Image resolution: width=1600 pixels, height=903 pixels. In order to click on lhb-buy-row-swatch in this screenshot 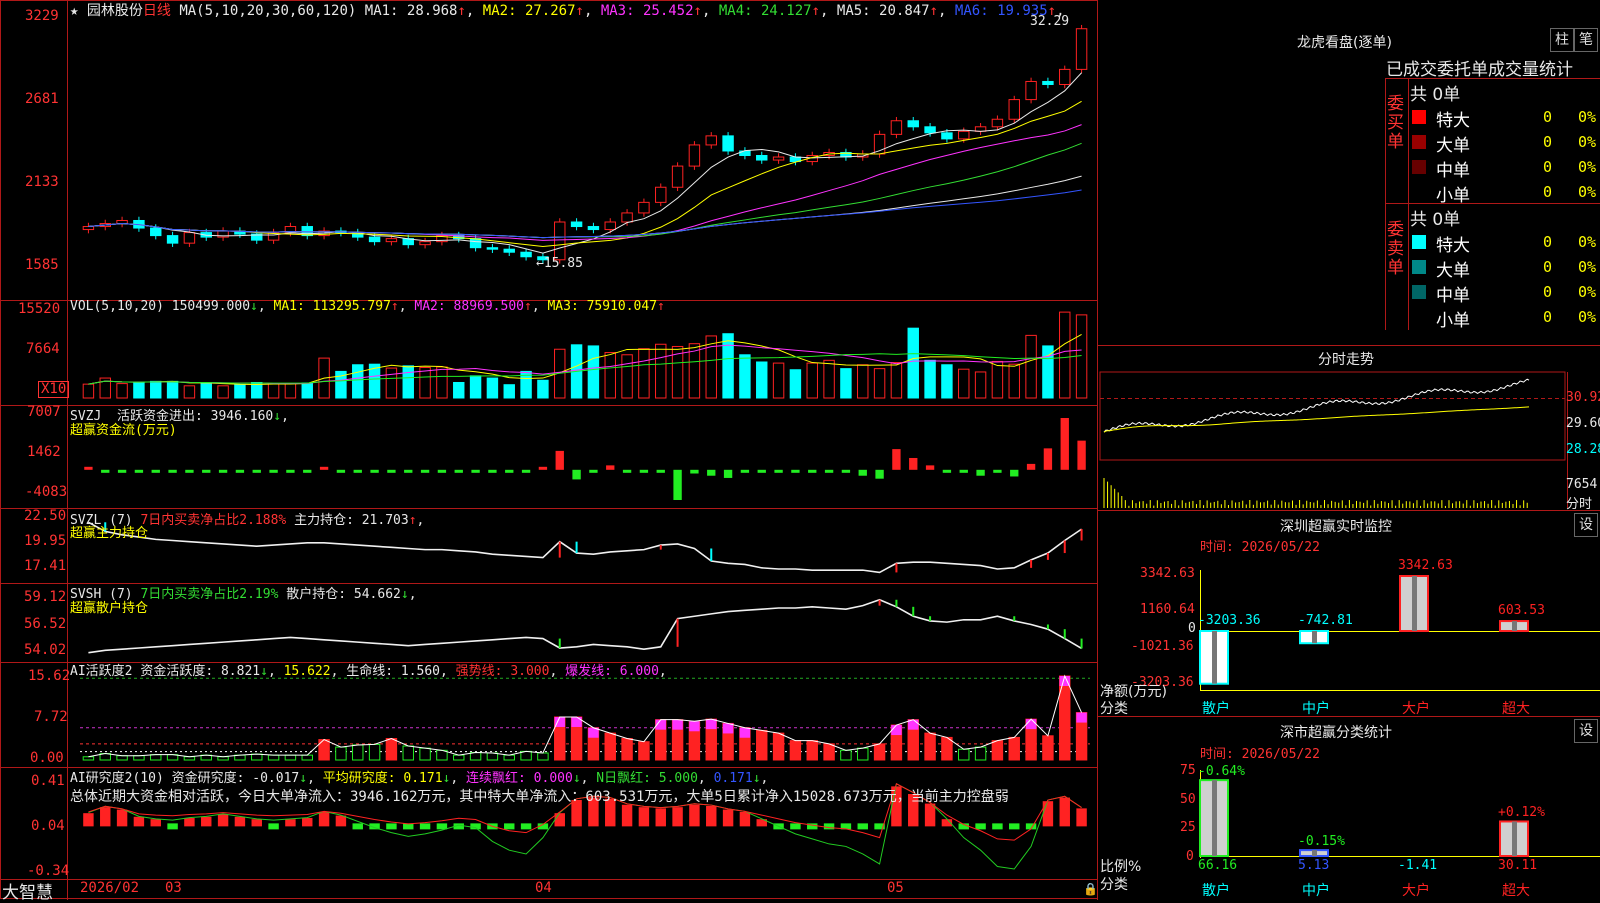, I will do `click(1419, 192)`.